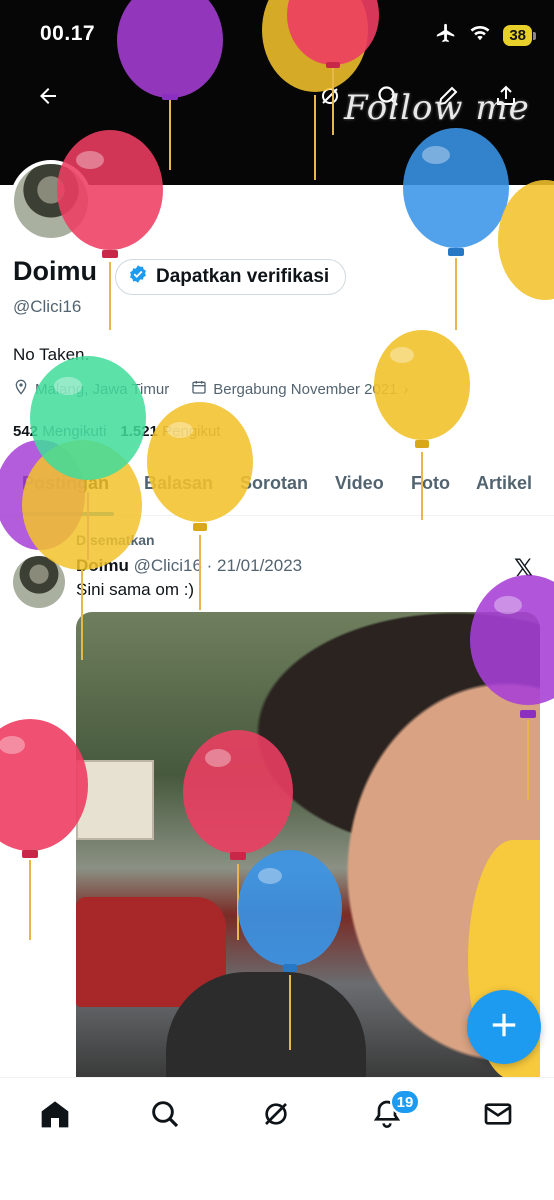  I want to click on airplane-icon, so click(446, 35).